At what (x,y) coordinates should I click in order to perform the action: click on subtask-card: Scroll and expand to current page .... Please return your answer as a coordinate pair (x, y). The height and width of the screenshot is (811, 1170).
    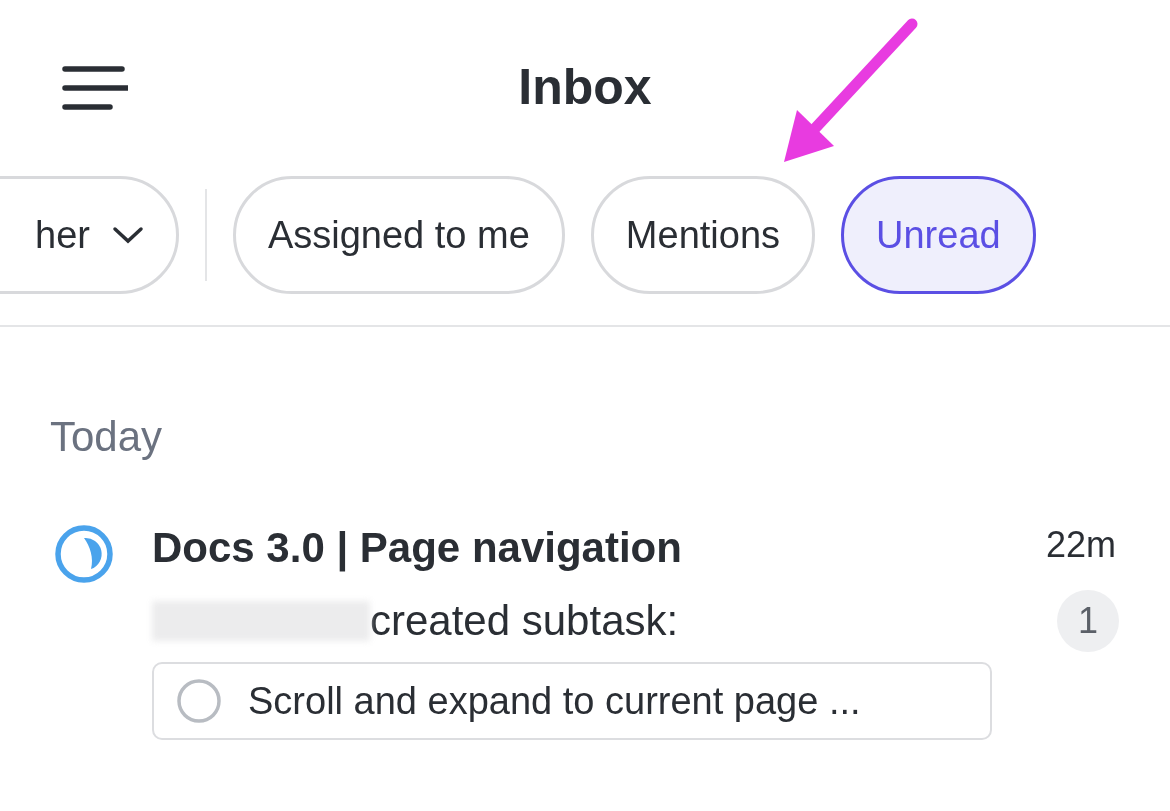
    Looking at the image, I should click on (572, 701).